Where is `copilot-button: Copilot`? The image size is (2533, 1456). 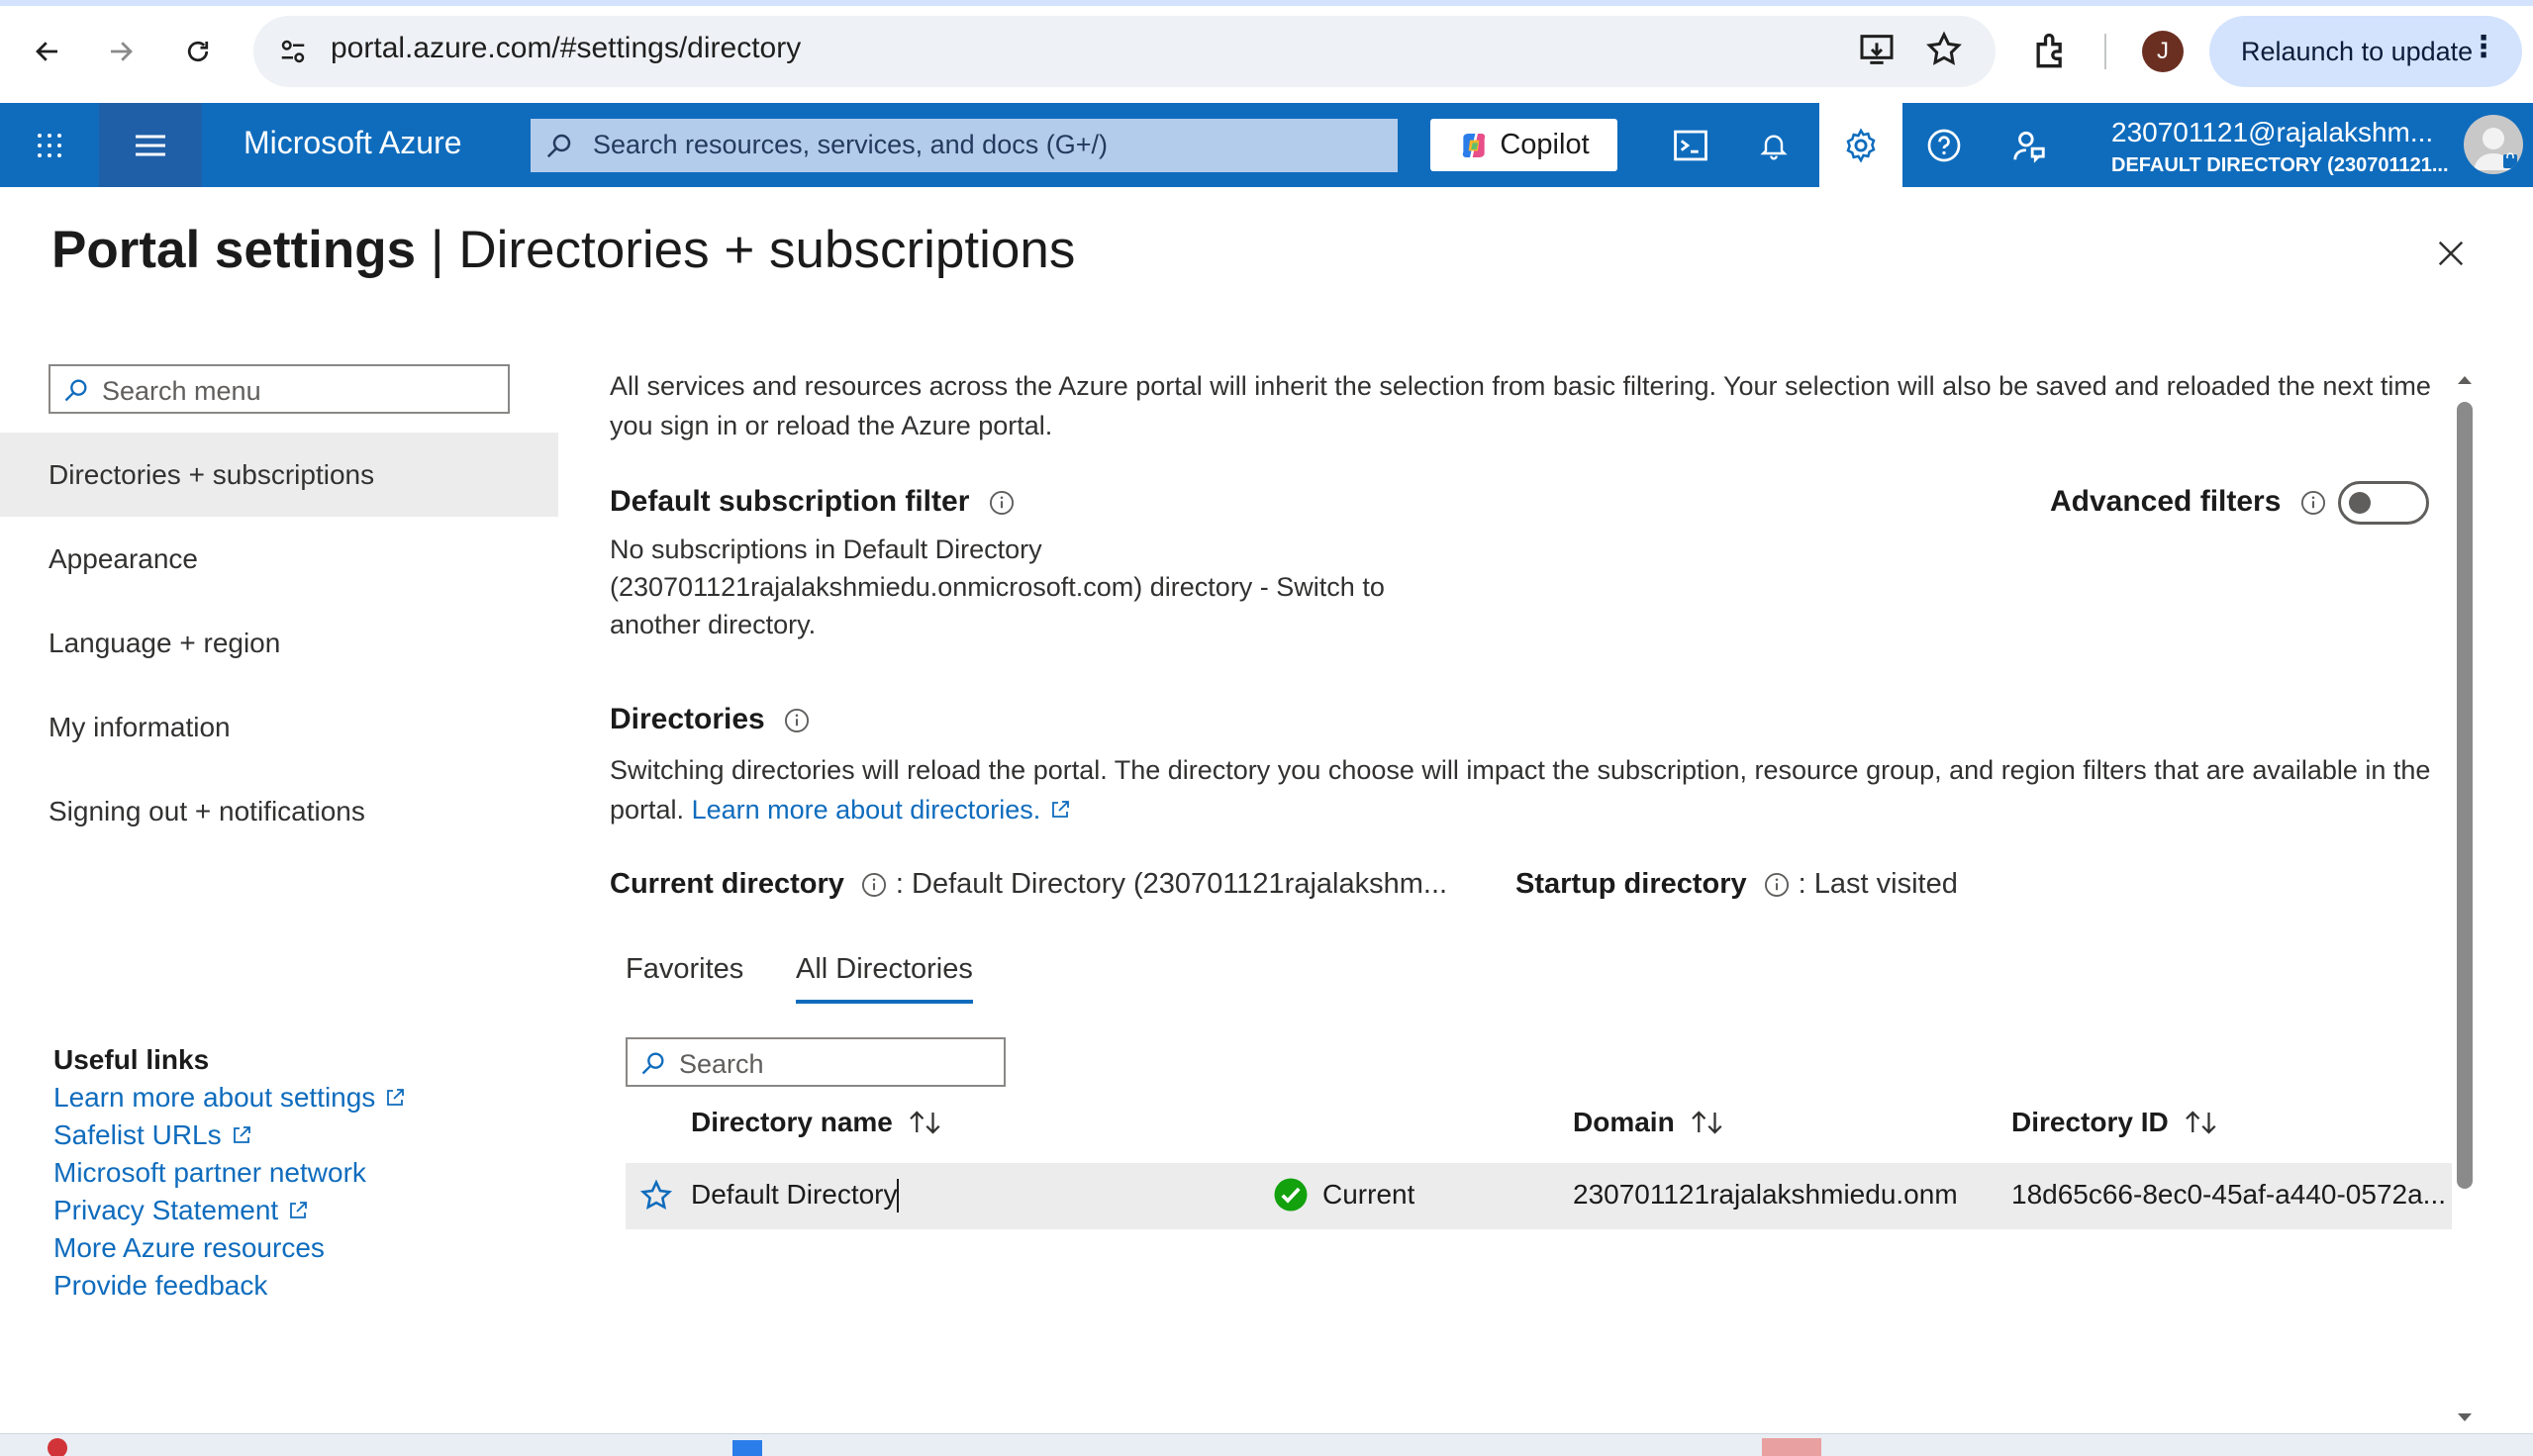
copilot-button: Copilot is located at coordinates (1523, 145).